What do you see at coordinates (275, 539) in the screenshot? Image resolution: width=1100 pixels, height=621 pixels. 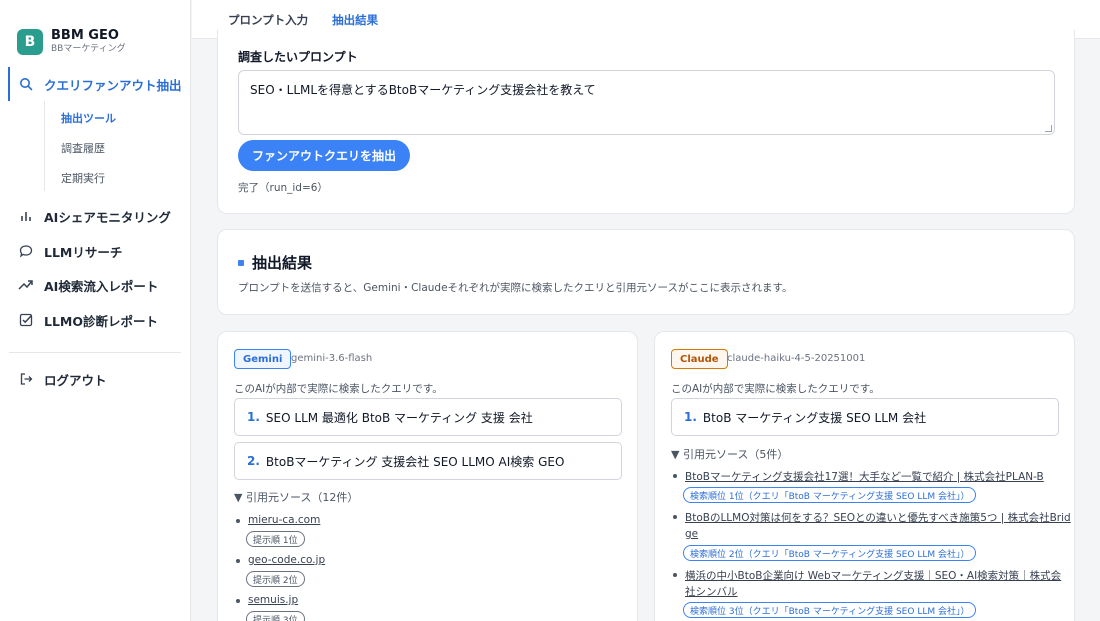 I see `rank-pill: 提示順 1位` at bounding box center [275, 539].